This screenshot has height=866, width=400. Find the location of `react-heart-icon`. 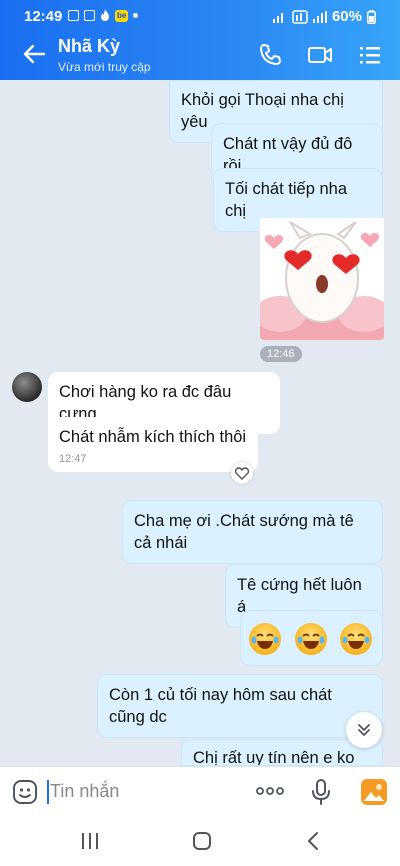

react-heart-icon is located at coordinates (242, 473).